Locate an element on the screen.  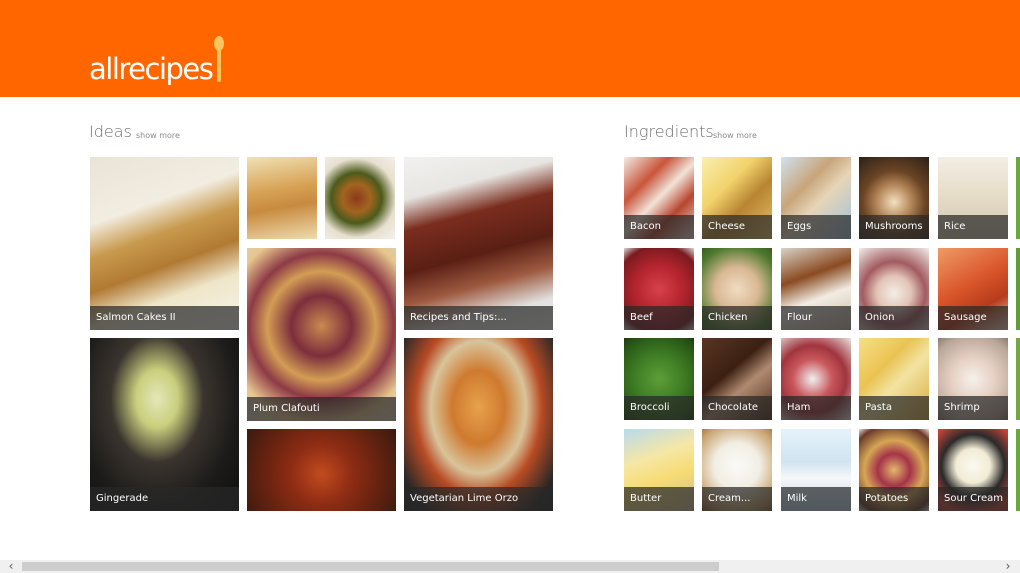
ideas-heading: Ideas is located at coordinates (110, 131).